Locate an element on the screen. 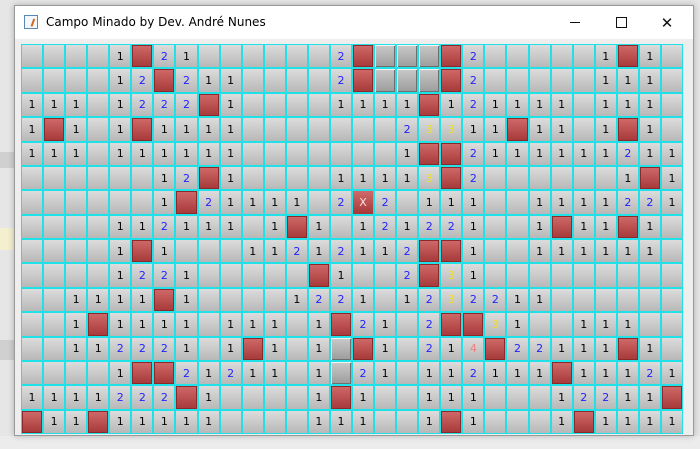 This screenshot has width=700, height=449. number-cell: 3 is located at coordinates (429, 129).